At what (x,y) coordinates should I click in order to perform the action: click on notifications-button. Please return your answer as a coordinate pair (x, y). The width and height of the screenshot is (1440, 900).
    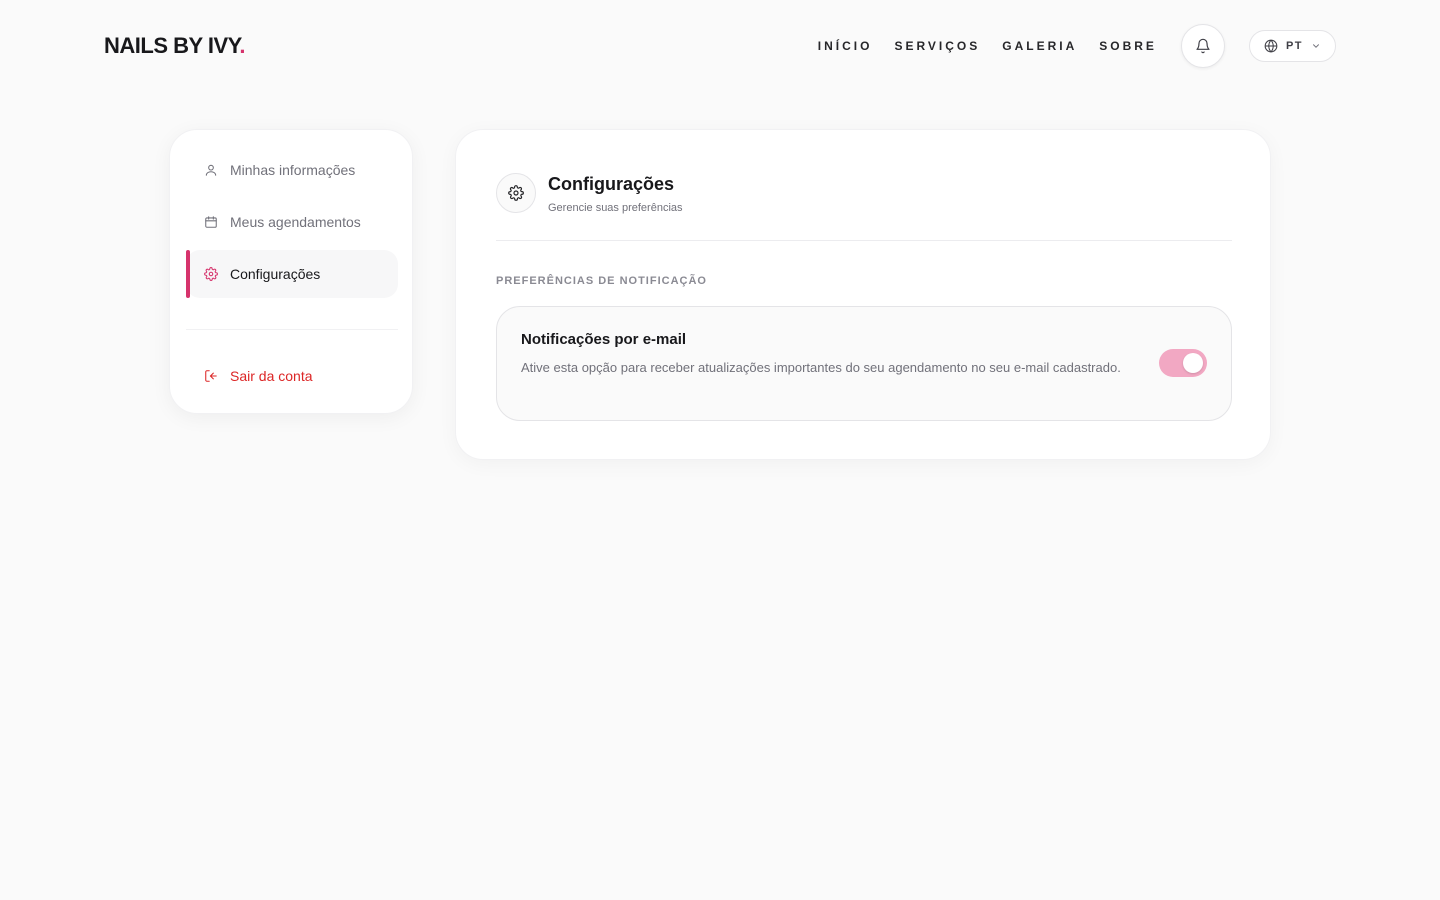
    Looking at the image, I should click on (1202, 46).